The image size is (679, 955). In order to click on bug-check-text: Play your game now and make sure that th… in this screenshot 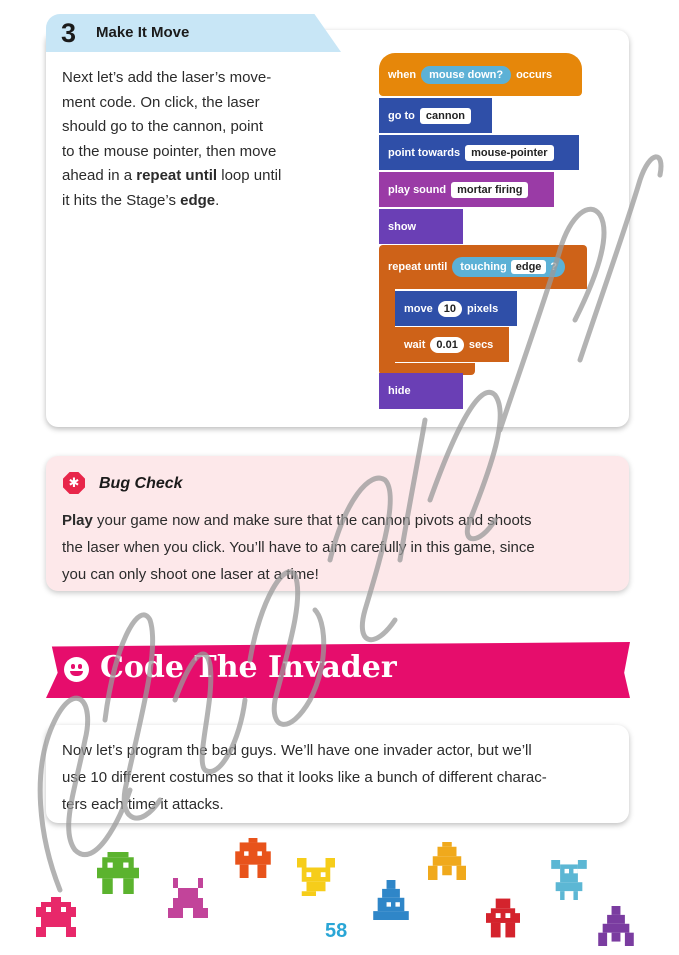, I will do `click(339, 547)`.